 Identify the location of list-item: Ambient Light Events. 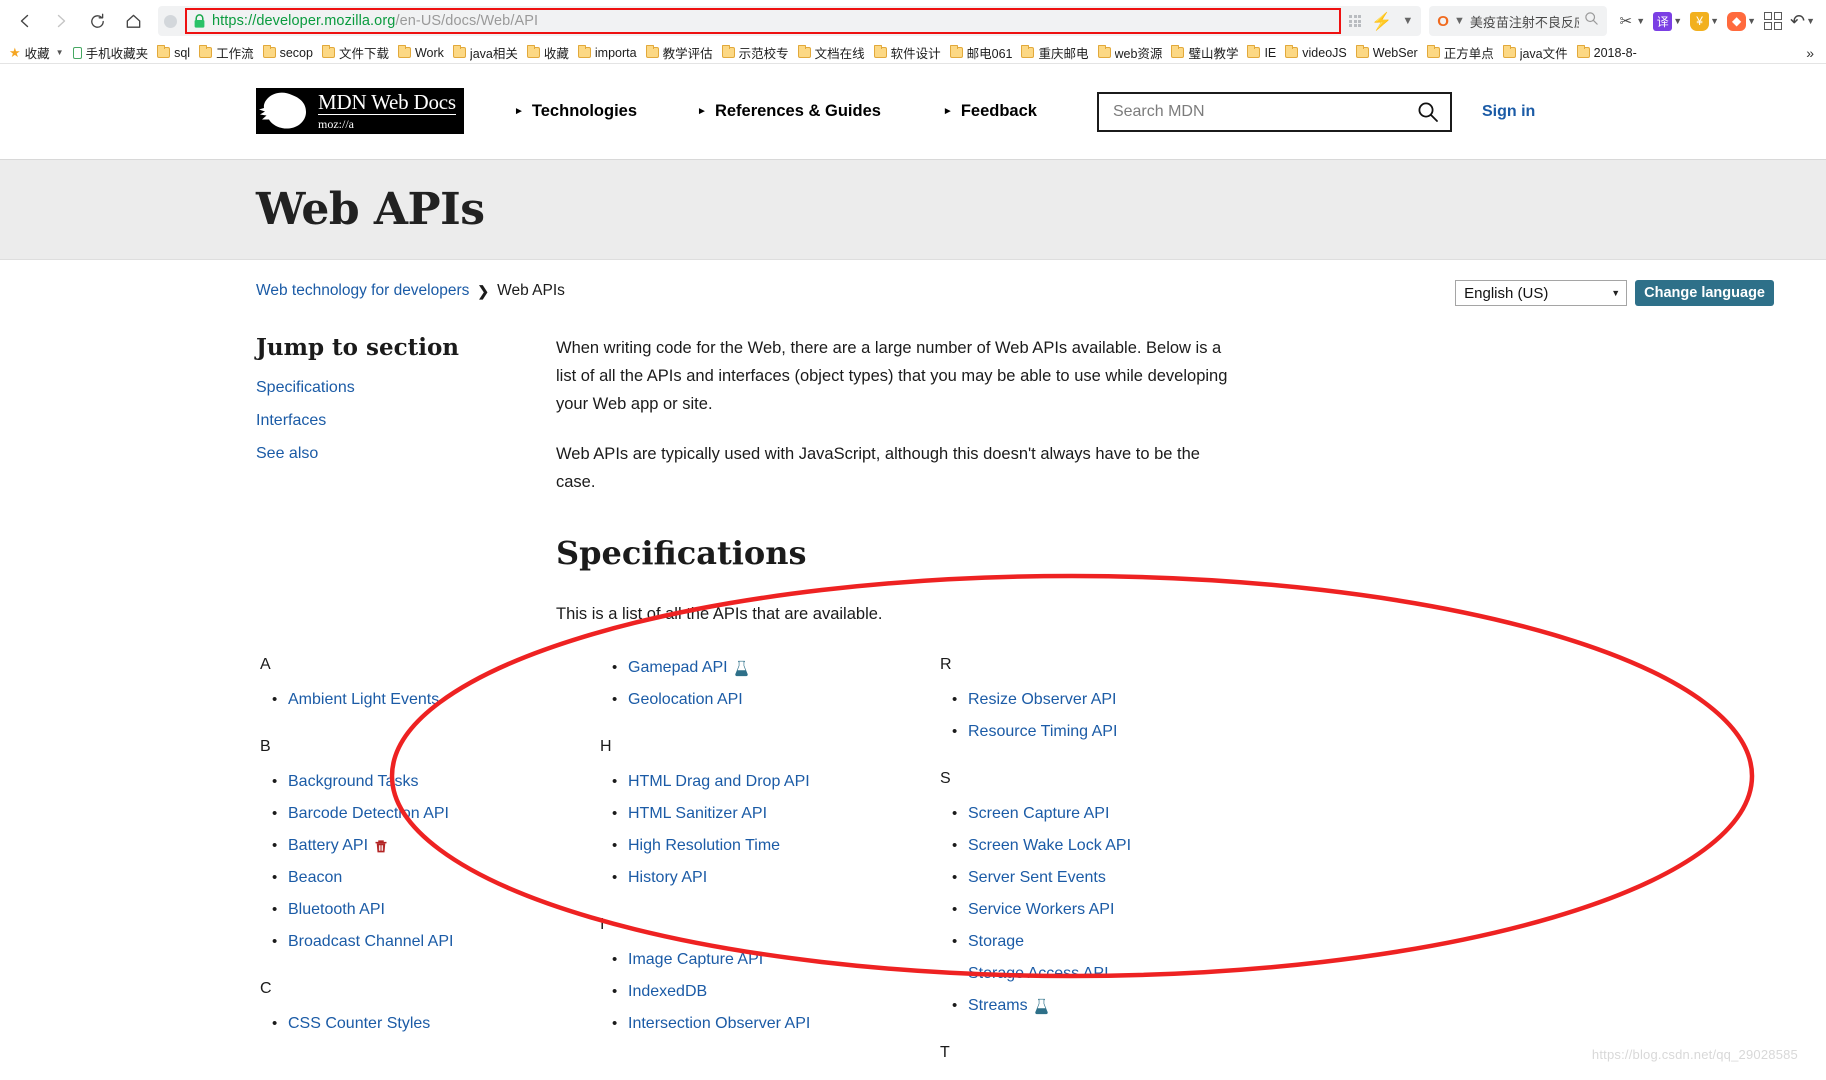
(434, 700).